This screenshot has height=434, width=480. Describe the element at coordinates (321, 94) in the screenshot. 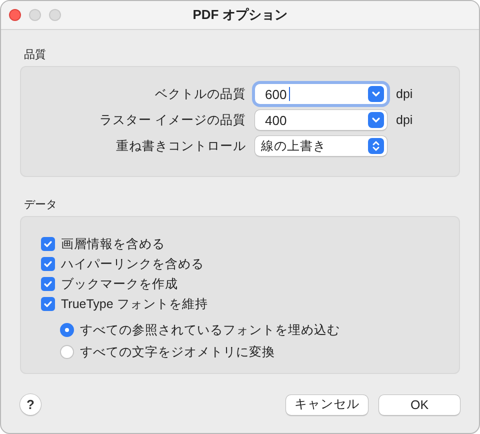

I see `combo-box: 600` at that location.